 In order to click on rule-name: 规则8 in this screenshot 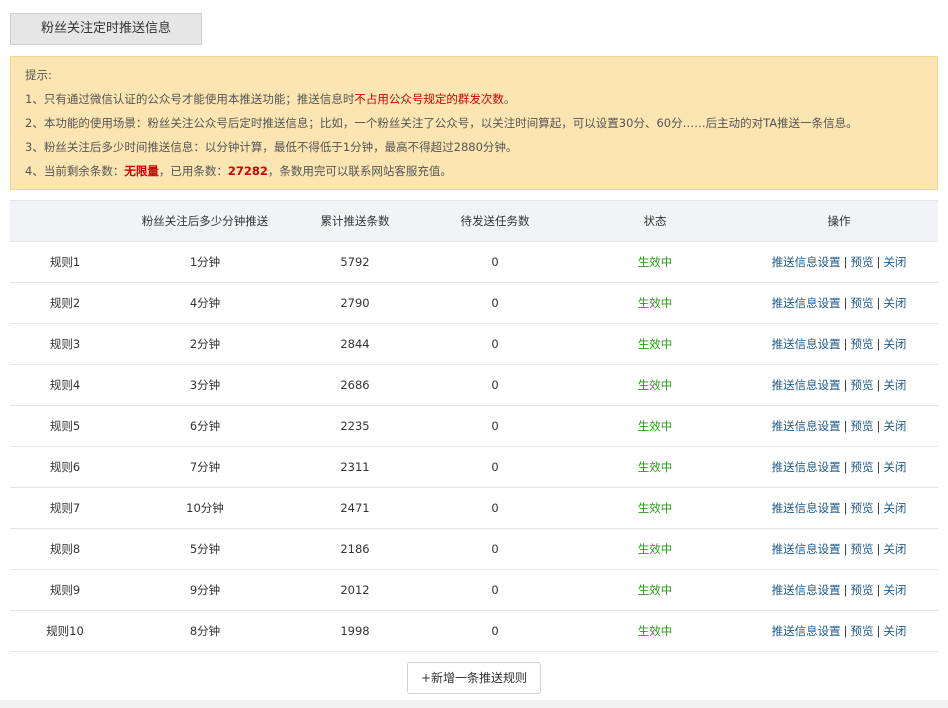, I will do `click(65, 549)`.